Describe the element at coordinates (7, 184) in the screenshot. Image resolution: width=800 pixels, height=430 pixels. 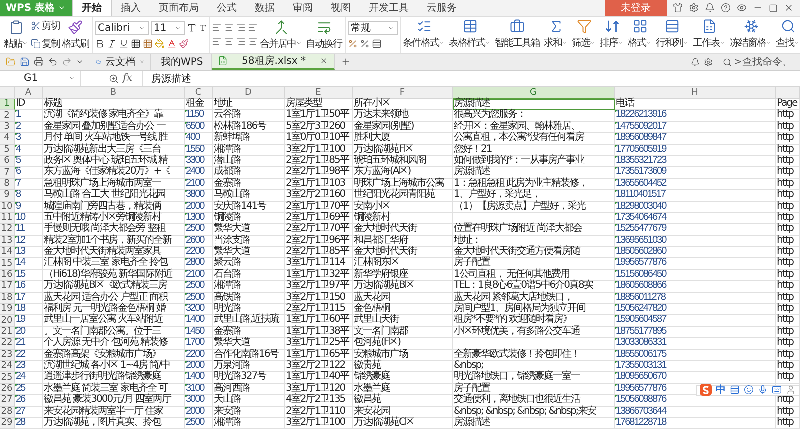
I see `row-header: 8` at that location.